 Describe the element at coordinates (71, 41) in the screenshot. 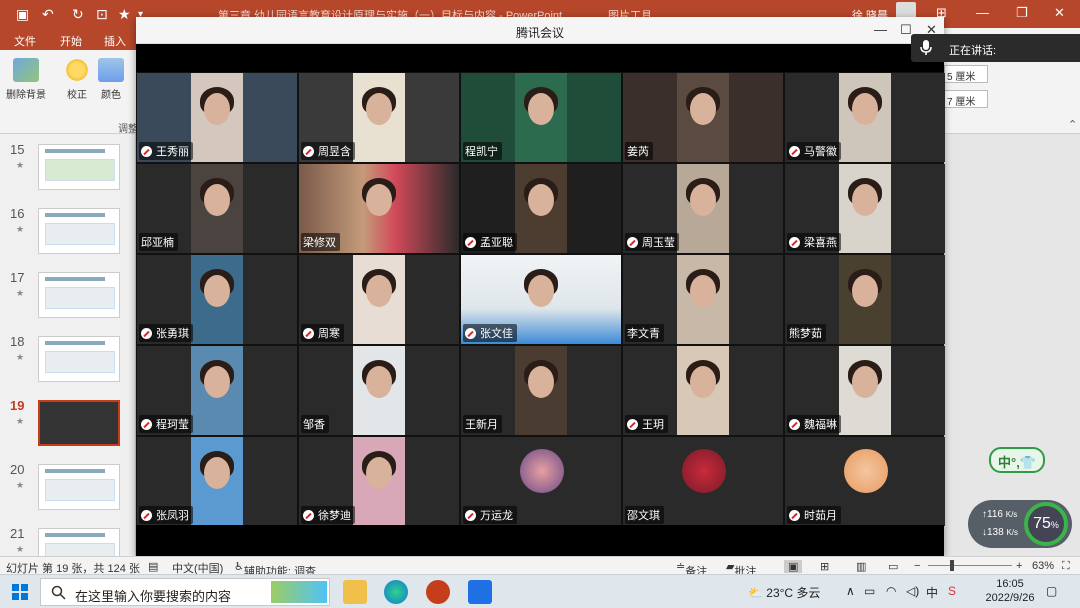

I see `tab-home: 开始` at that location.